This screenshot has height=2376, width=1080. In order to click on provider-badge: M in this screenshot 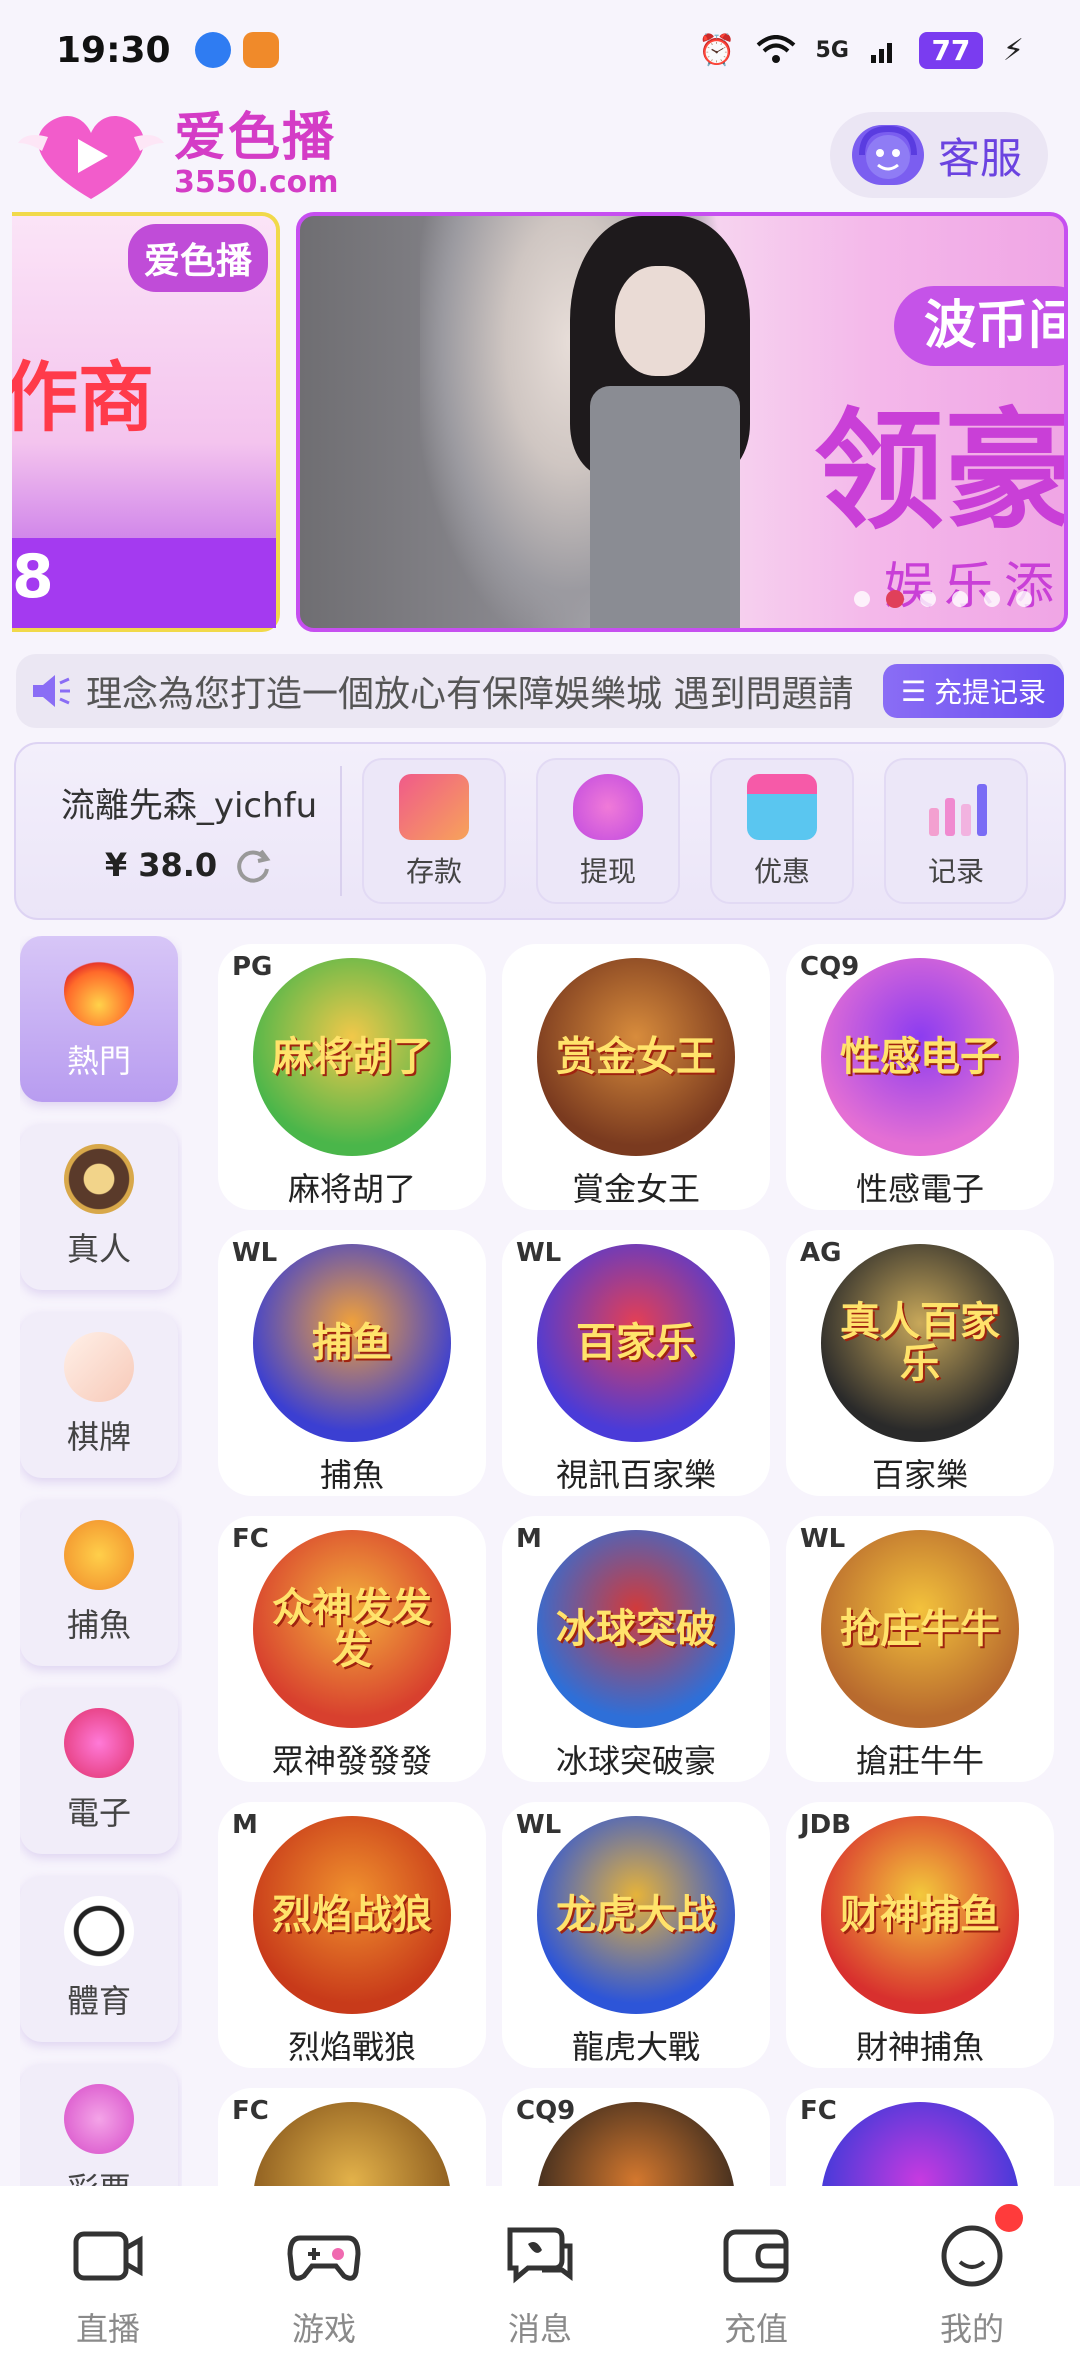, I will do `click(529, 1539)`.